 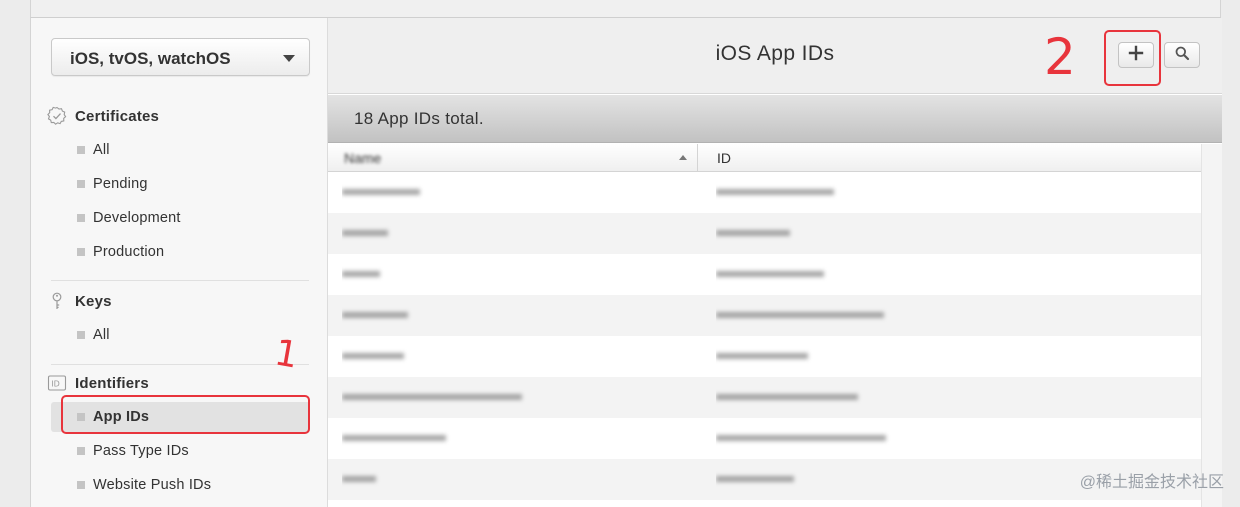 What do you see at coordinates (117, 116) in the screenshot?
I see `section-title: Certificates` at bounding box center [117, 116].